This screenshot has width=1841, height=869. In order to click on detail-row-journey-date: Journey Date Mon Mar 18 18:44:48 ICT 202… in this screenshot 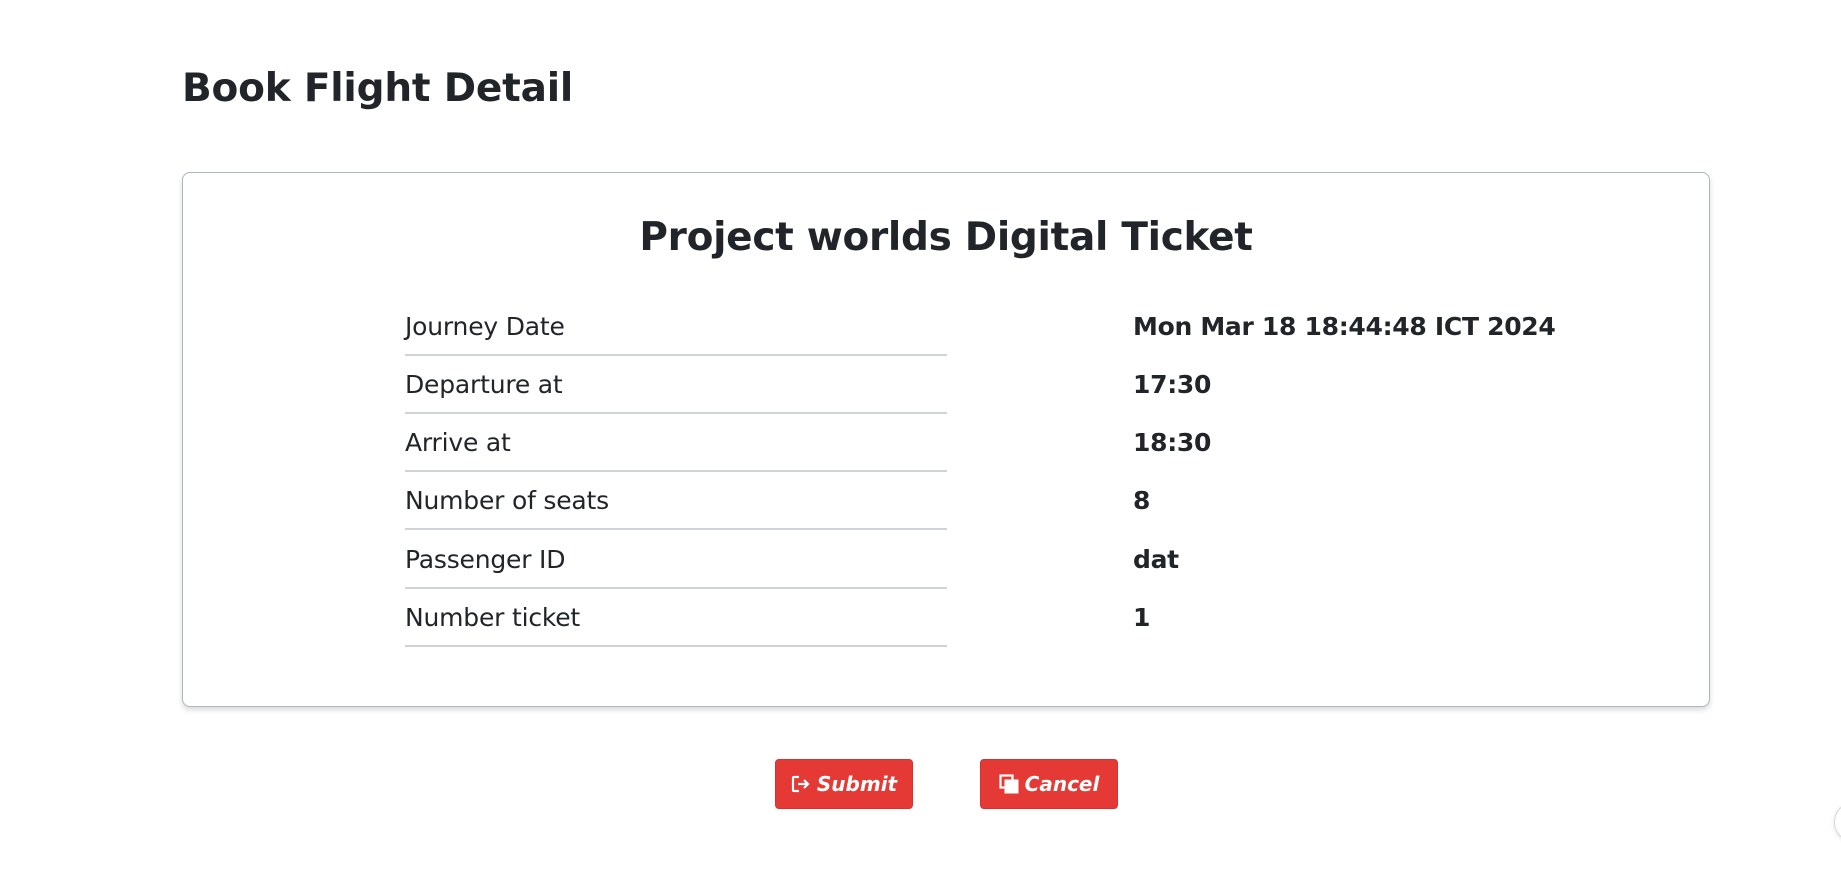, I will do `click(1005, 330)`.